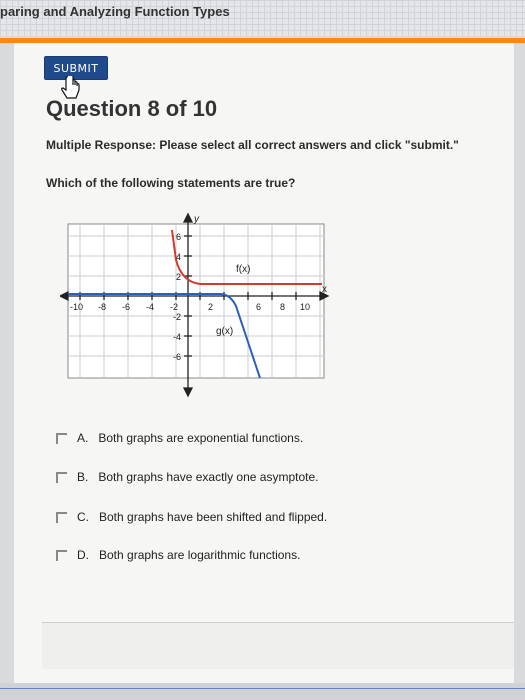 This screenshot has height=700, width=525. I want to click on x-tick-label: -10, so click(76, 307).